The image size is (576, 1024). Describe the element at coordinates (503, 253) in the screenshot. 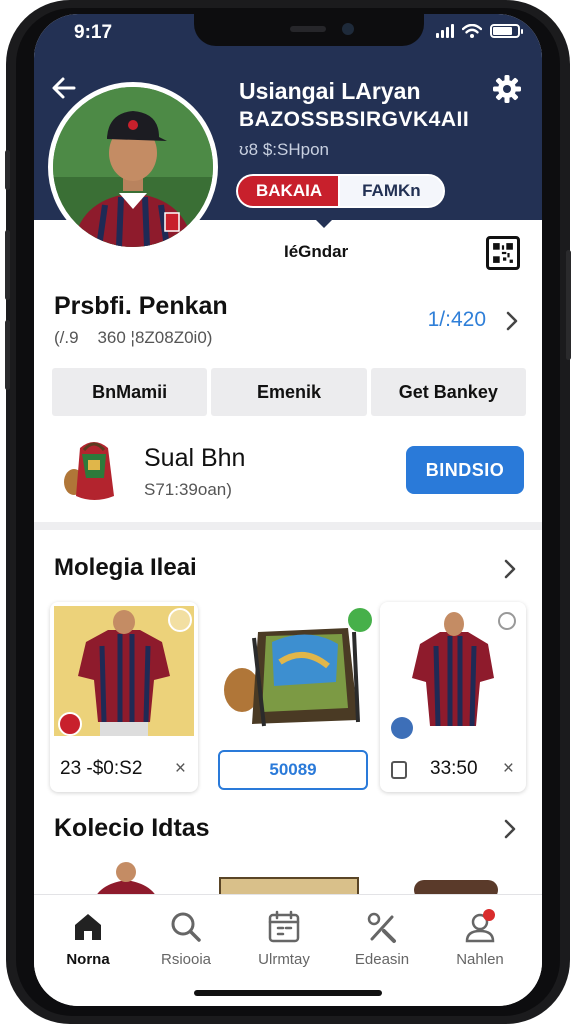

I see `qr-code-icon` at that location.